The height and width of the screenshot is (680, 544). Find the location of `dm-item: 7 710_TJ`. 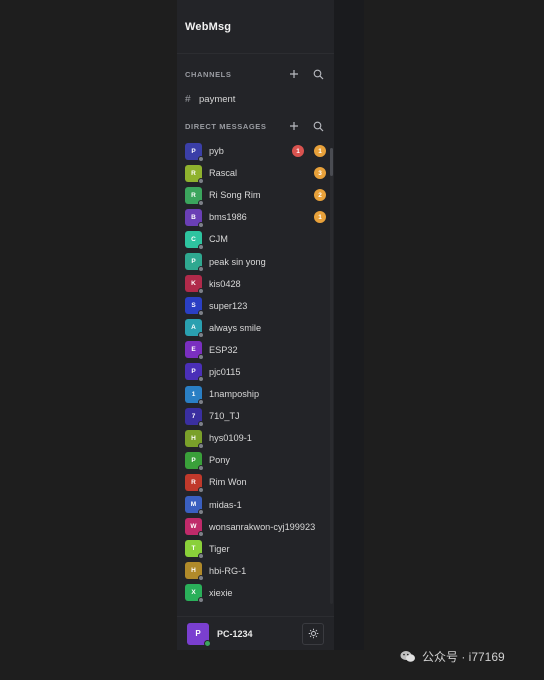

dm-item: 7 710_TJ is located at coordinates (255, 416).